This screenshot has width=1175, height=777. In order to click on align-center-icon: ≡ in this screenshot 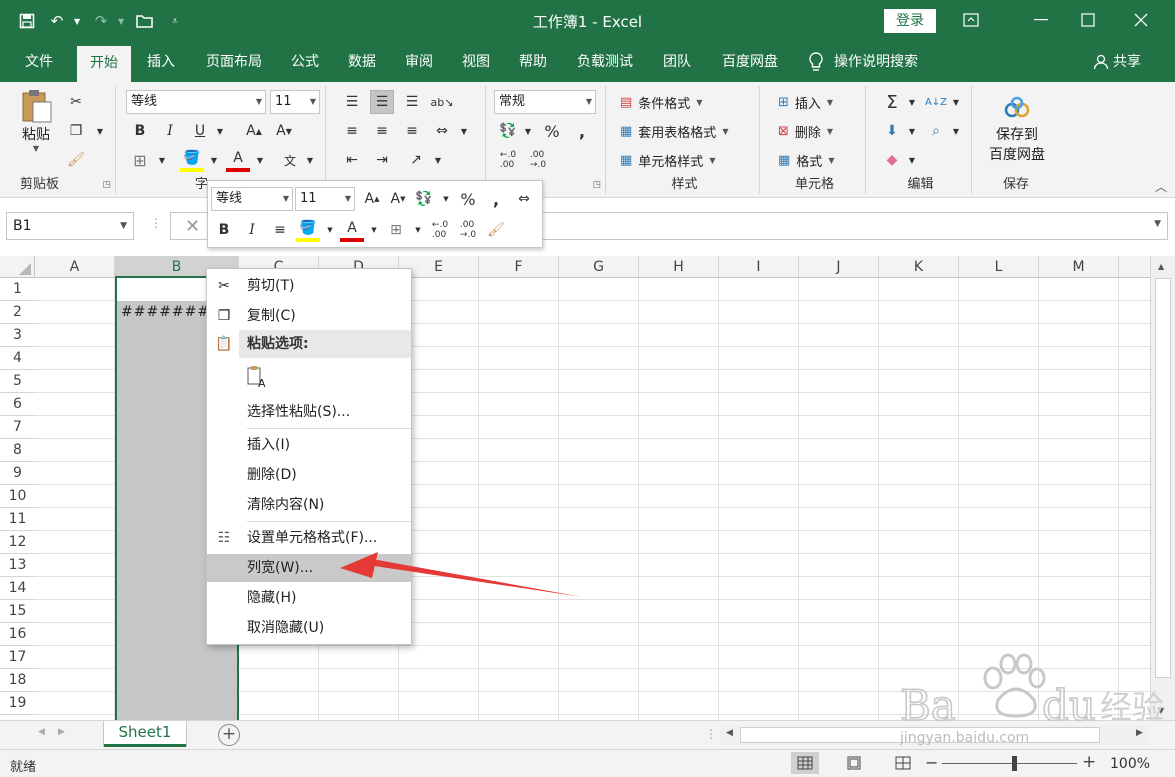, I will do `click(382, 131)`.